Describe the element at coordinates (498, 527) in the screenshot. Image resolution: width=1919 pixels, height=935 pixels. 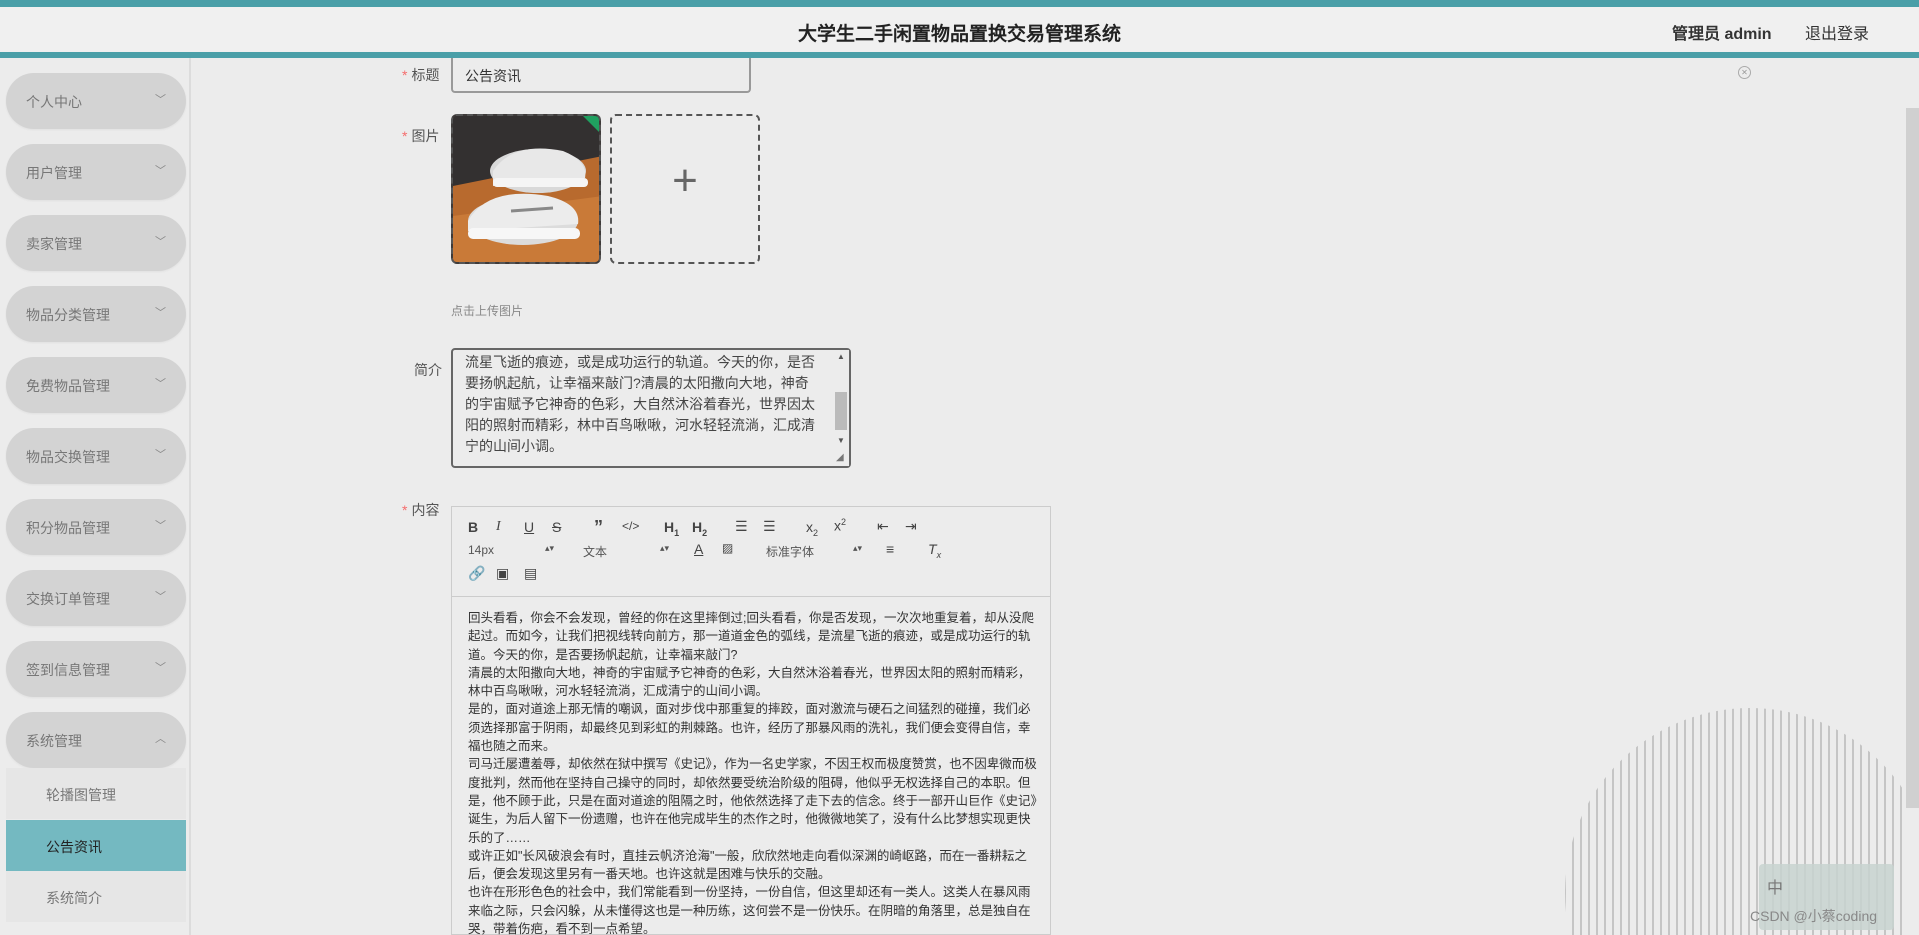
I see `italic-icon: I` at that location.